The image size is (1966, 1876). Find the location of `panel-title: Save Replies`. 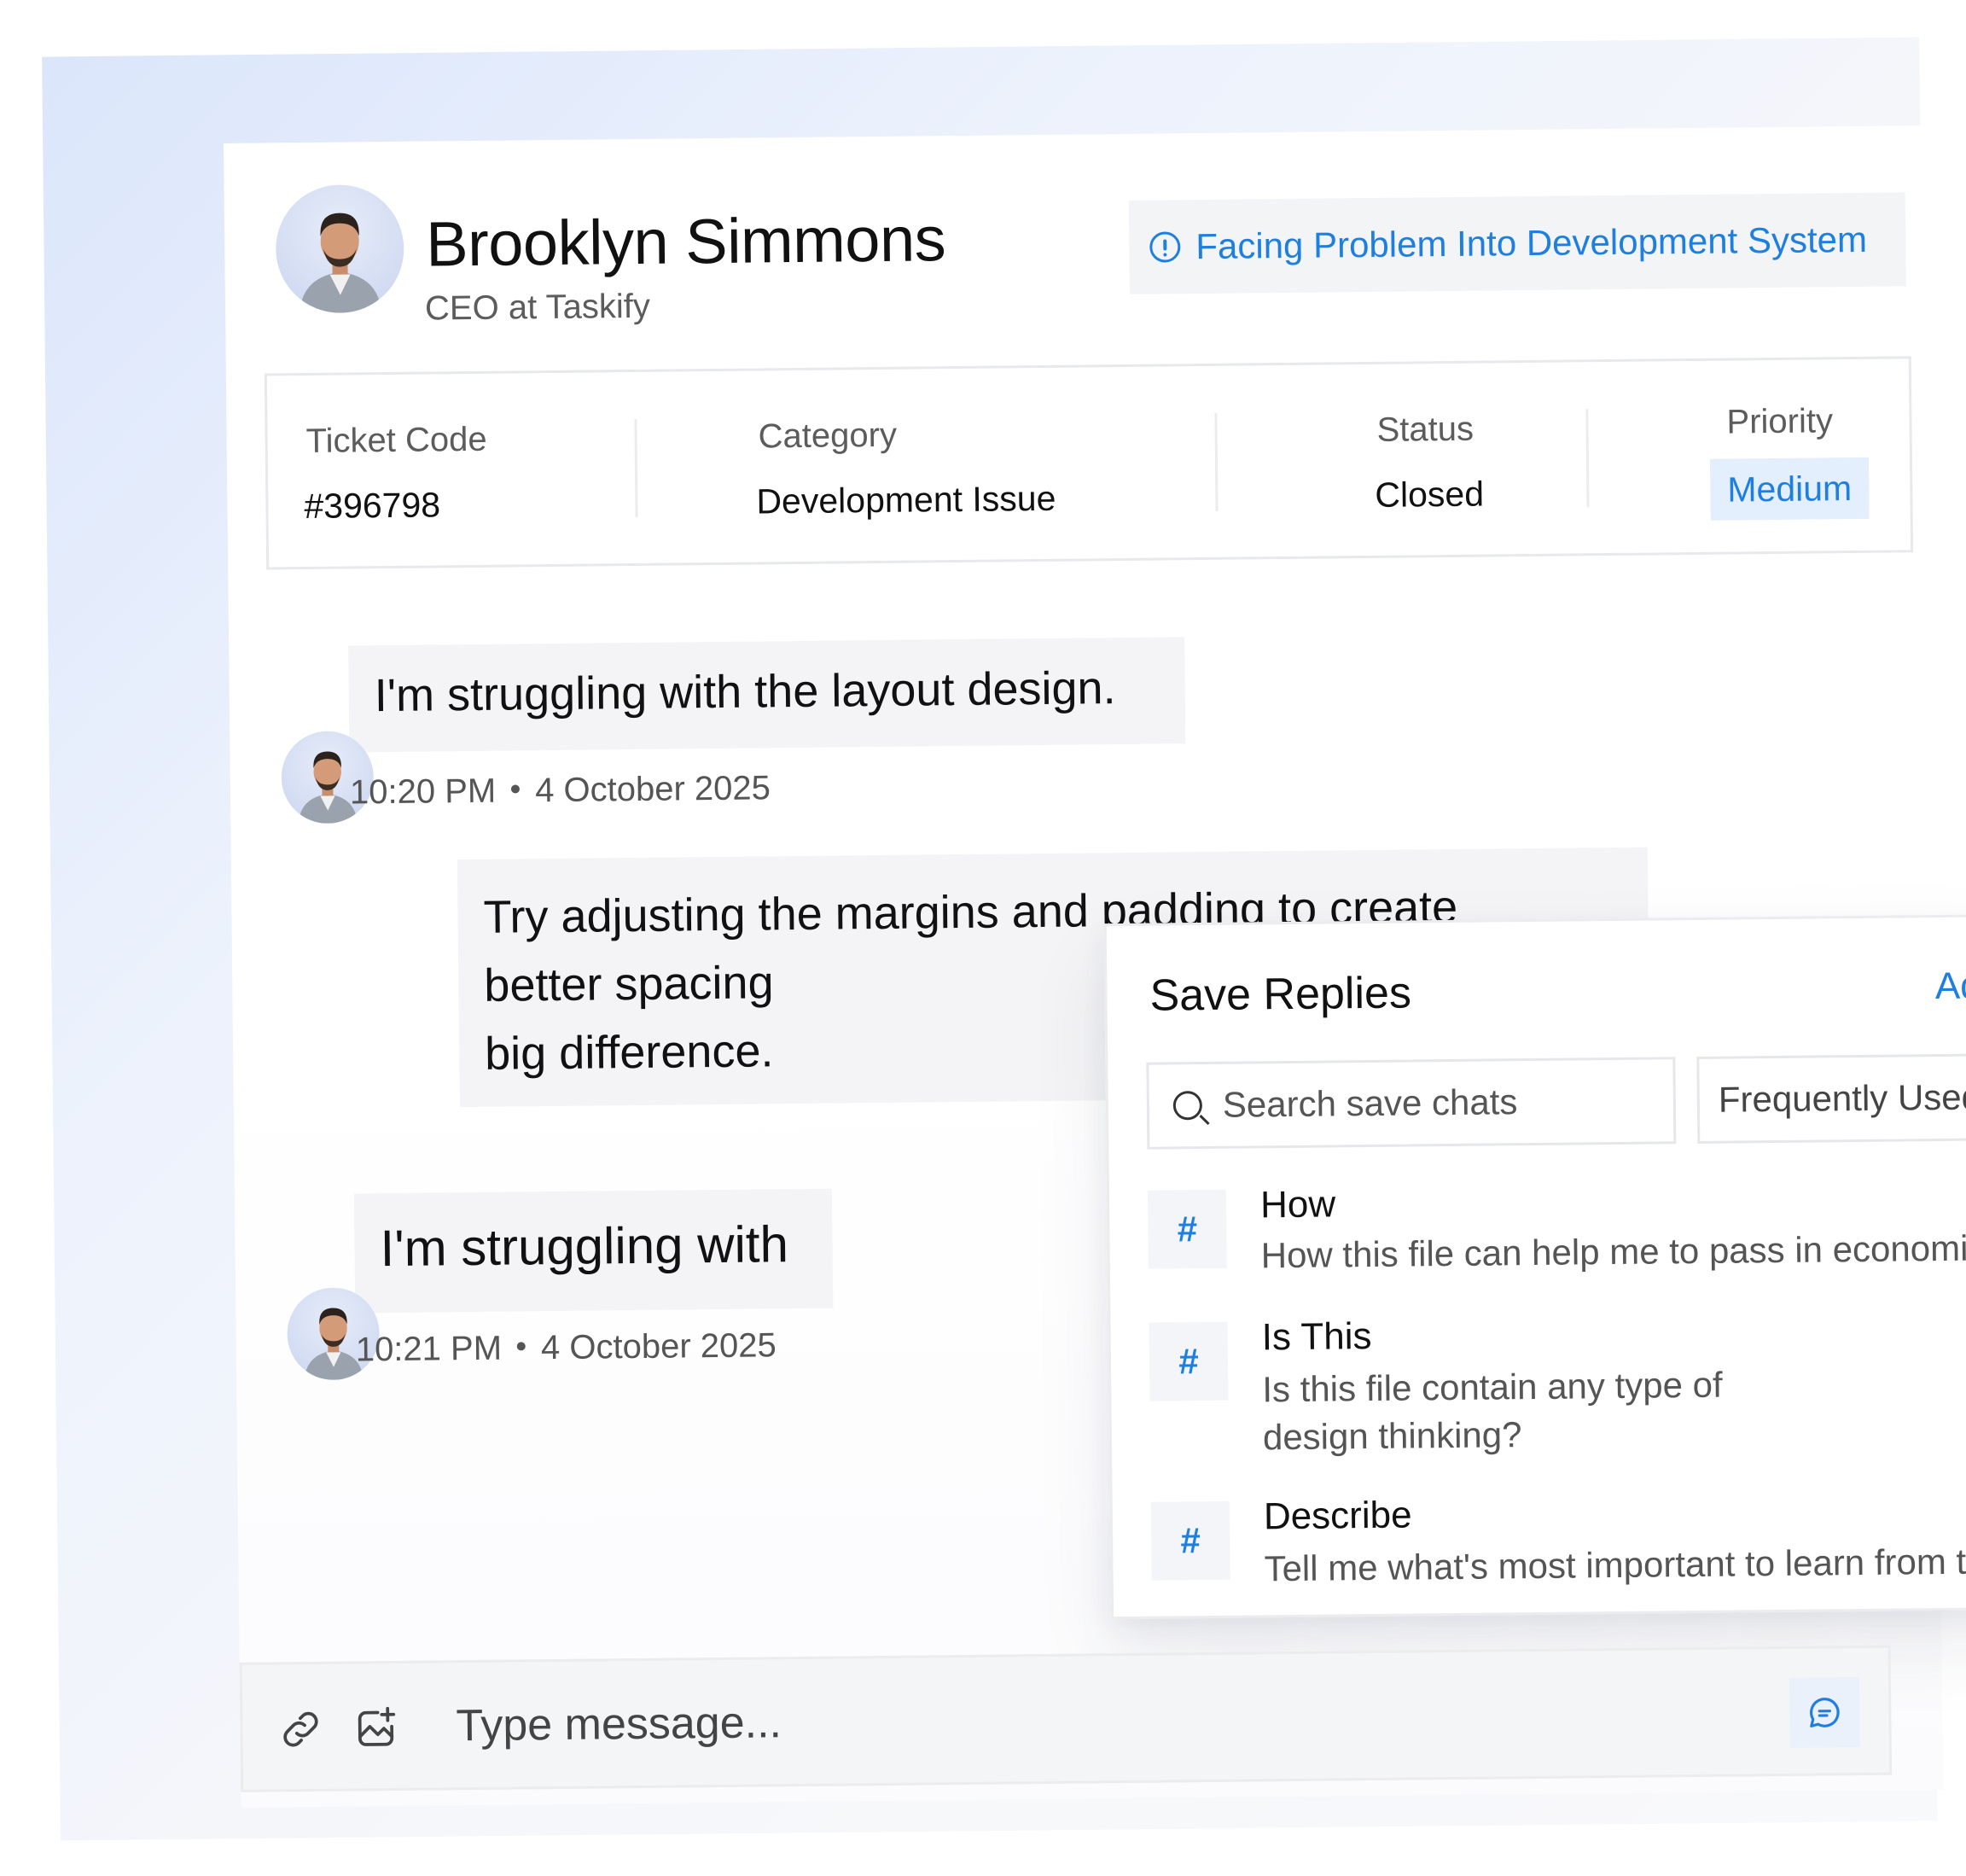

panel-title: Save Replies is located at coordinates (1280, 994).